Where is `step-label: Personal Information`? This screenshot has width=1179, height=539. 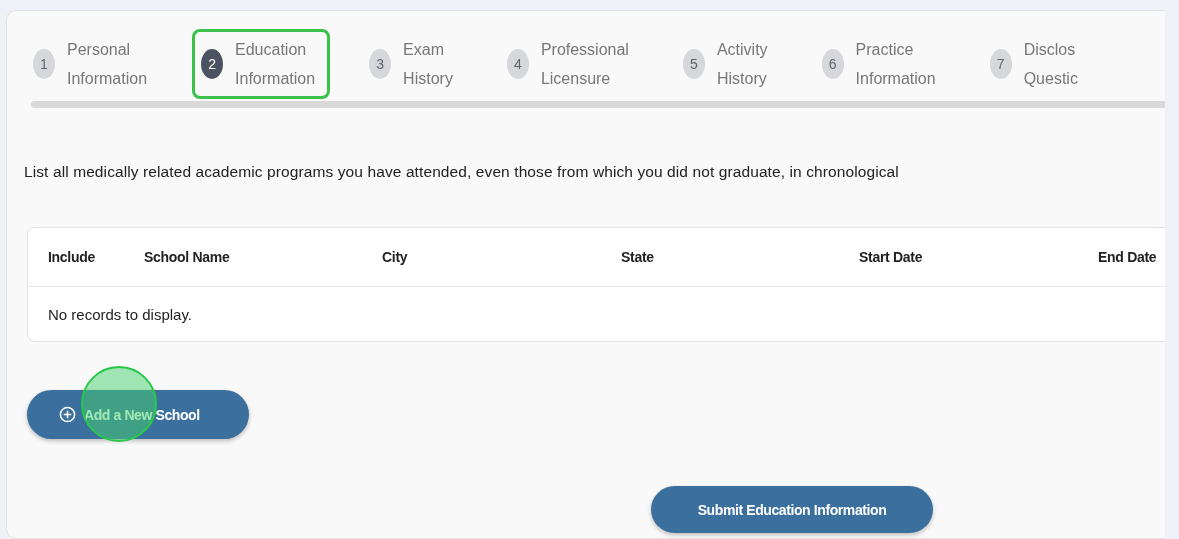 step-label: Personal Information is located at coordinates (107, 64).